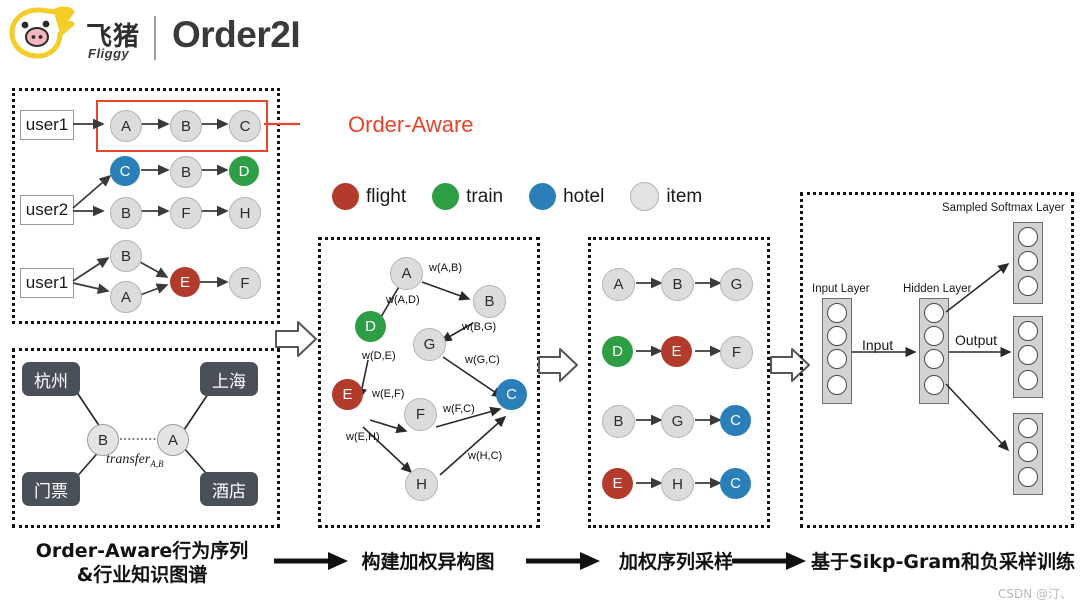 The height and width of the screenshot is (608, 1080). What do you see at coordinates (677, 484) in the screenshot?
I see `sampled-node: H` at bounding box center [677, 484].